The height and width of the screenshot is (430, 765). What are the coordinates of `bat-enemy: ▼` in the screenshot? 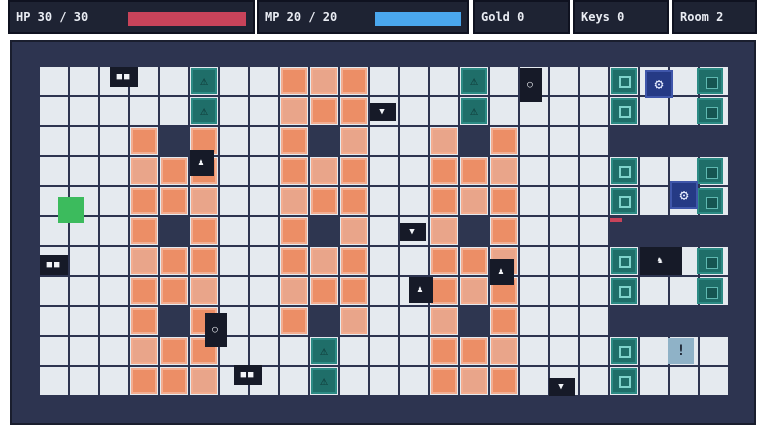 It's located at (413, 232).